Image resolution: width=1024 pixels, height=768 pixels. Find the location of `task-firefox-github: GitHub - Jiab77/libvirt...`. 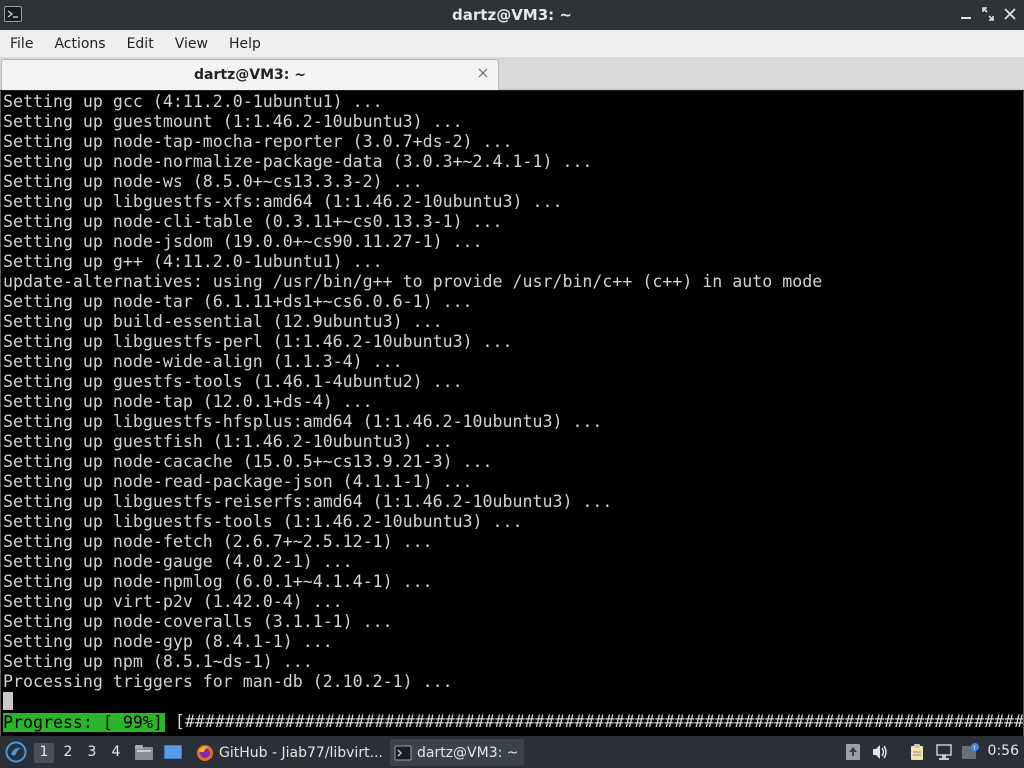

task-firefox-github: GitHub - Jiab77/libvirt... is located at coordinates (289, 752).